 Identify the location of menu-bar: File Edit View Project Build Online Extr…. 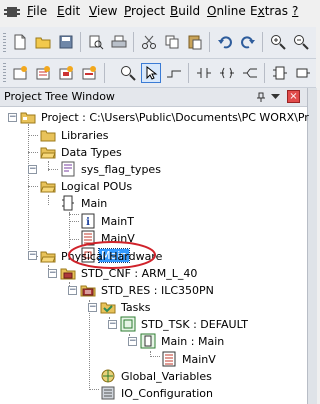
(158, 12).